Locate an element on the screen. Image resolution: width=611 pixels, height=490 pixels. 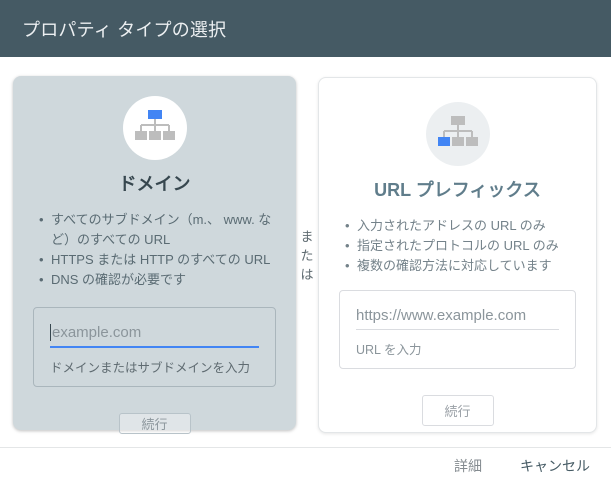
bullet-item: DNS の確認が必要です is located at coordinates (156, 280).